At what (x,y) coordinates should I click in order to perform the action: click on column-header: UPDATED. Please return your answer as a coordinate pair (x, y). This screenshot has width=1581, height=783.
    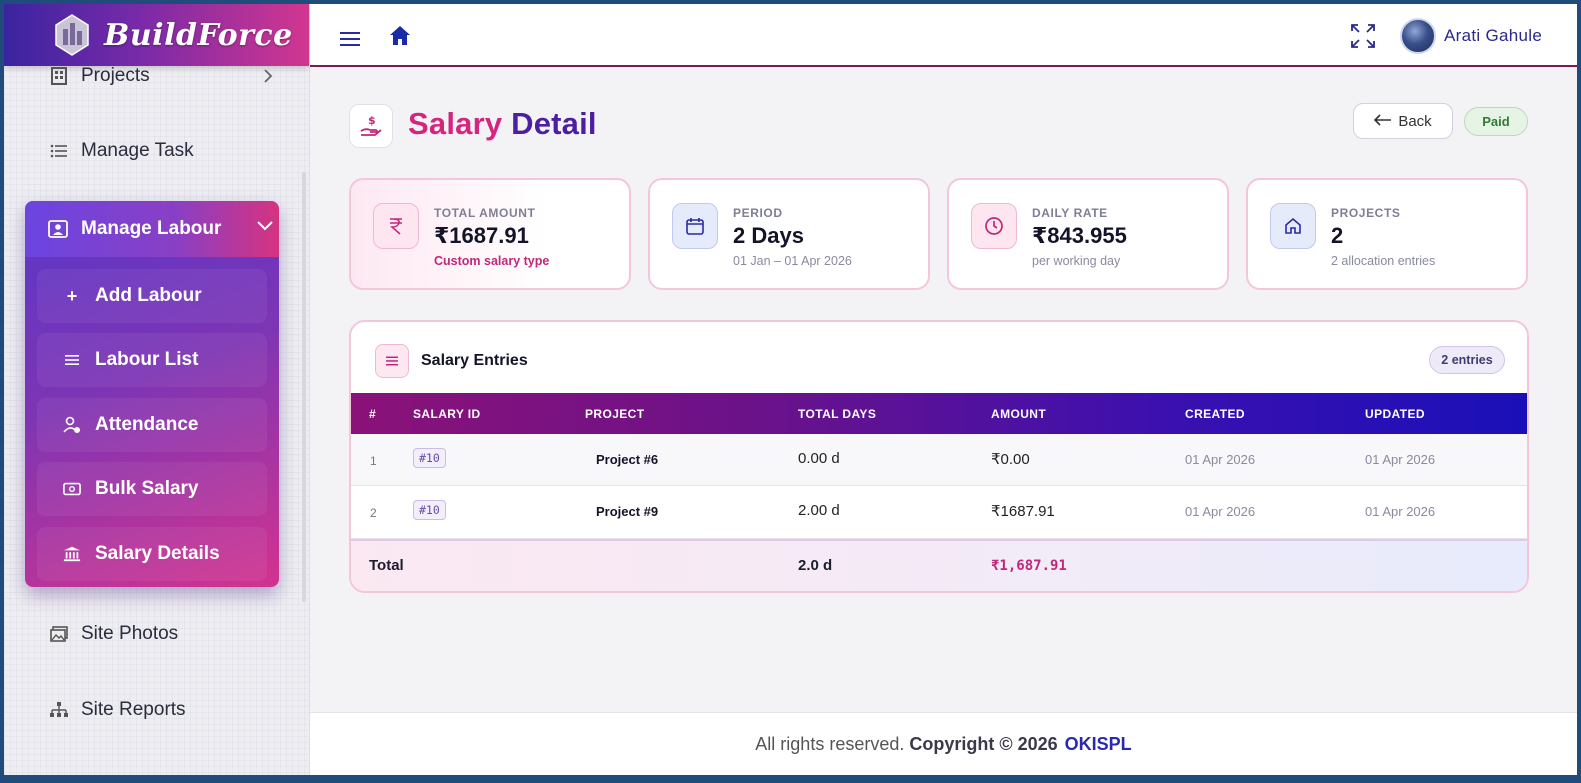
    Looking at the image, I should click on (1395, 414).